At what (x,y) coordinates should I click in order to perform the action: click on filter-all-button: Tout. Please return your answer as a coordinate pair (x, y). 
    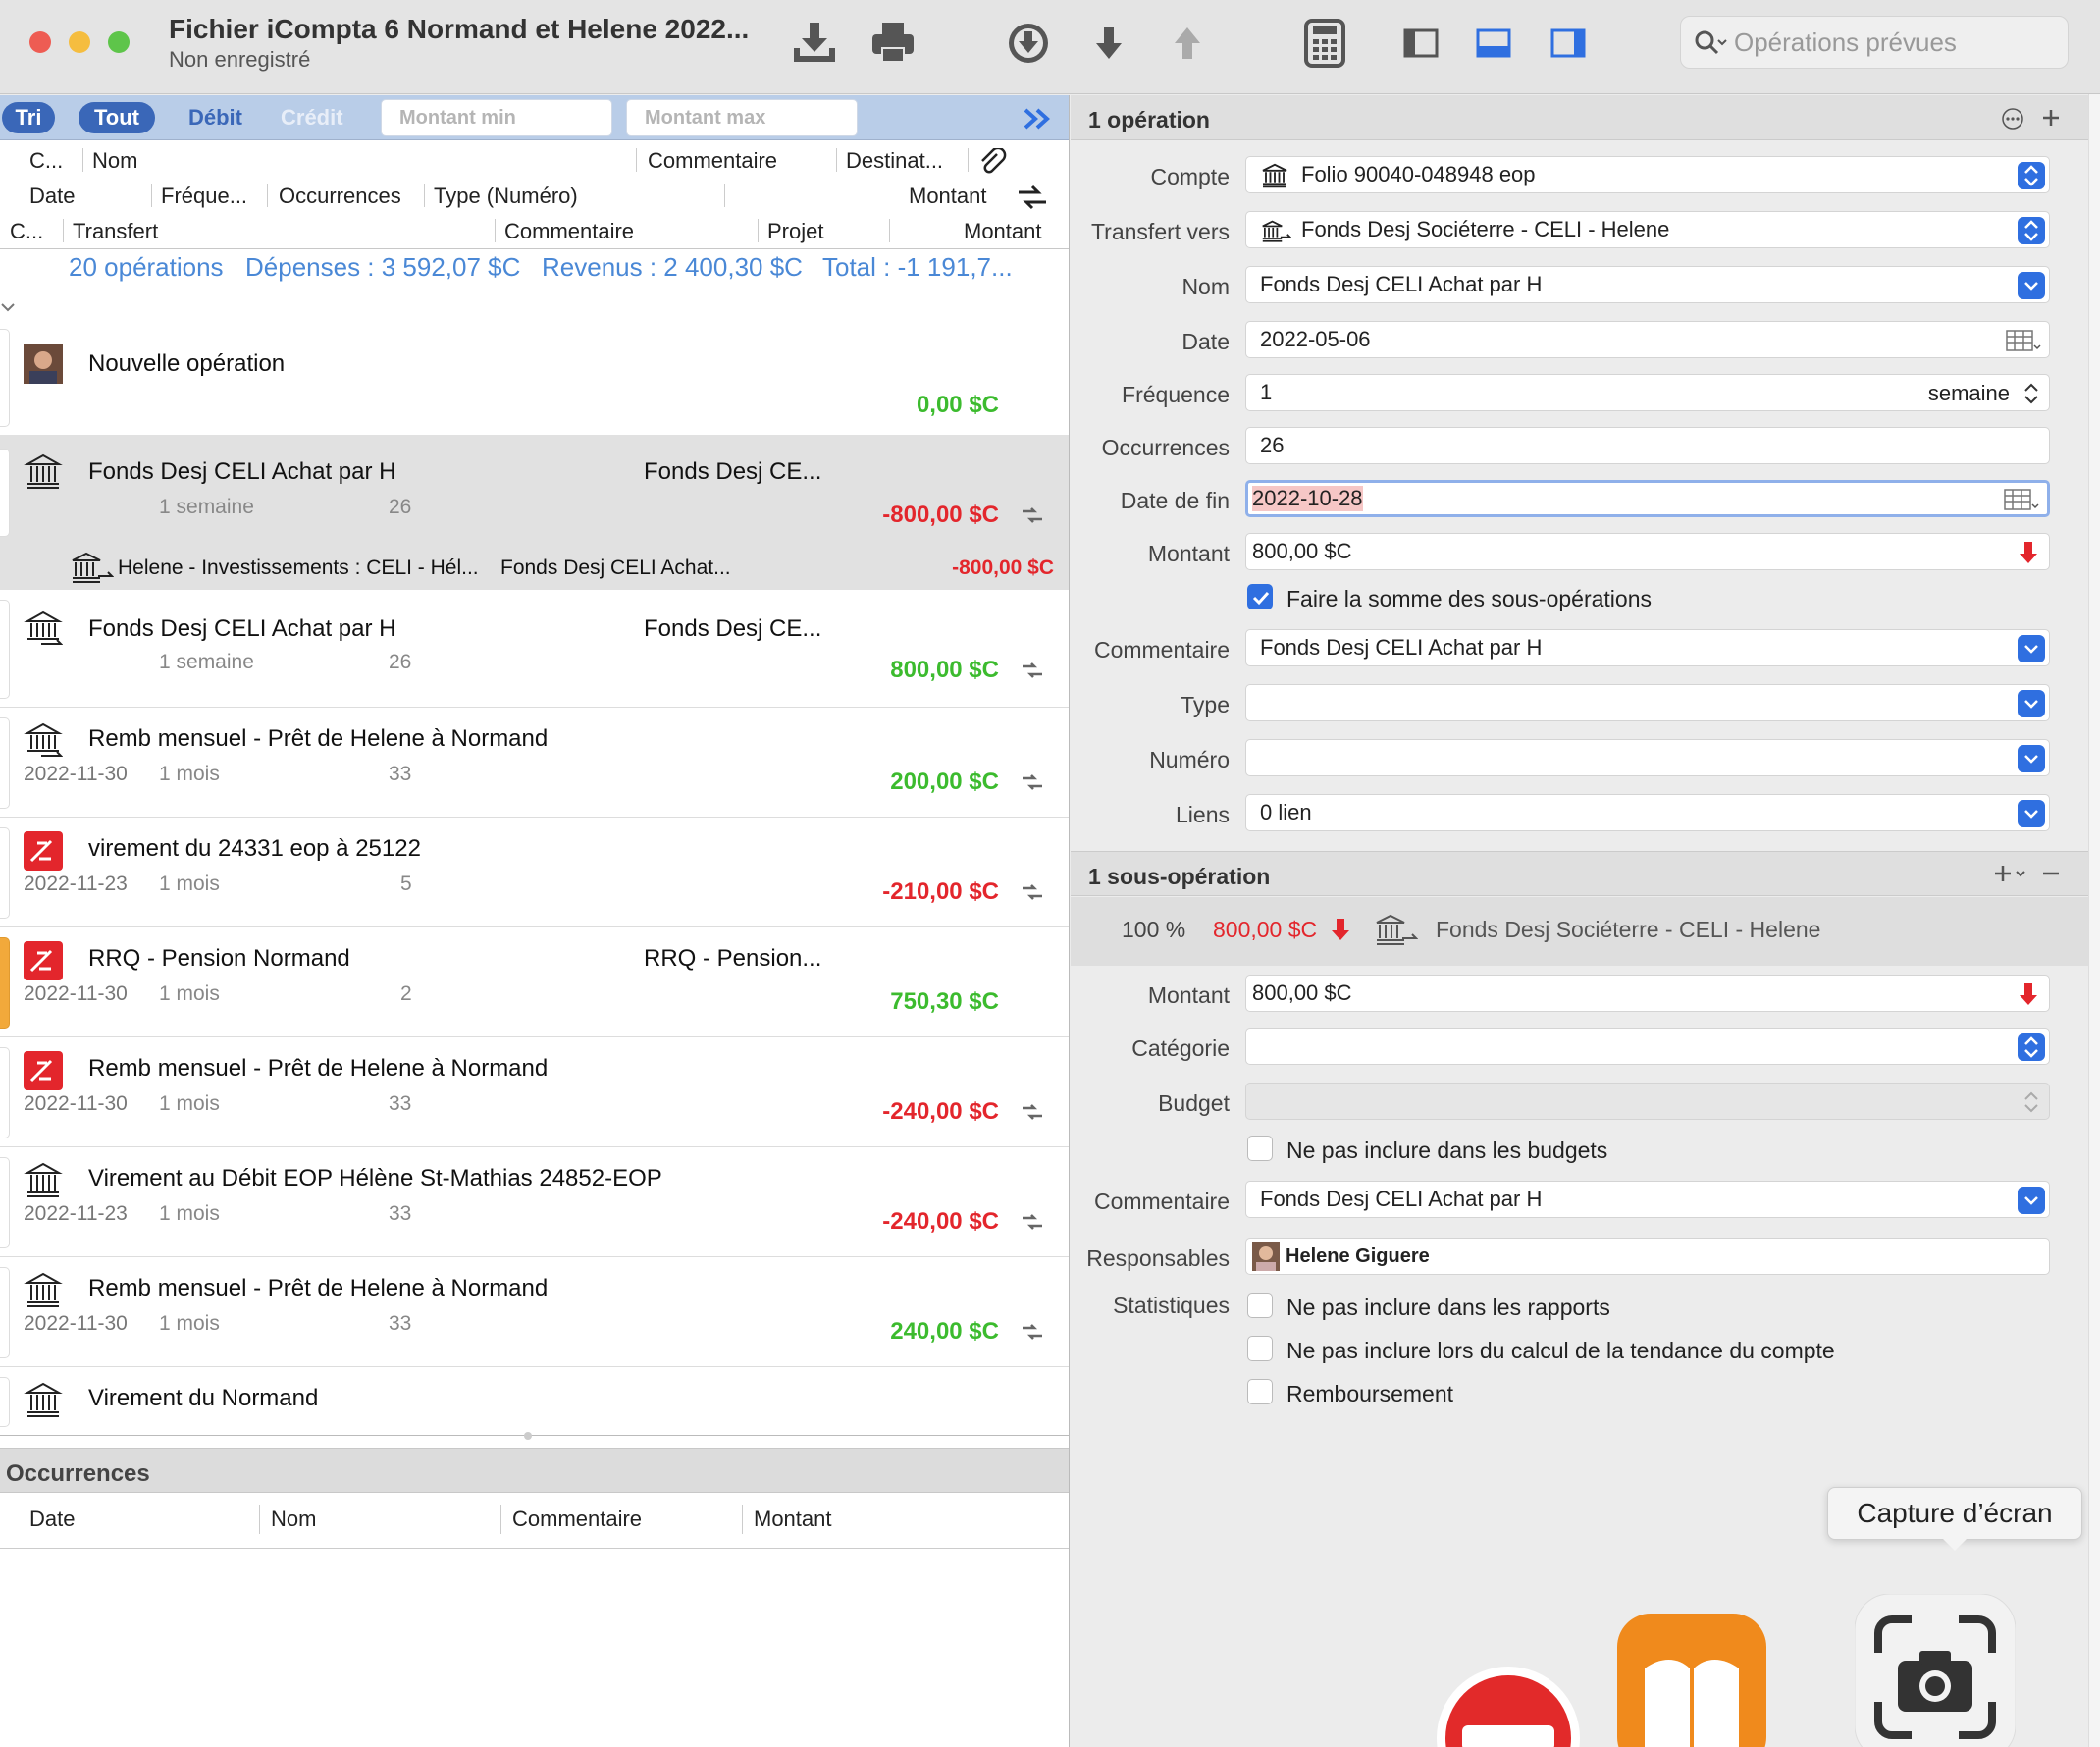
    Looking at the image, I should click on (117, 117).